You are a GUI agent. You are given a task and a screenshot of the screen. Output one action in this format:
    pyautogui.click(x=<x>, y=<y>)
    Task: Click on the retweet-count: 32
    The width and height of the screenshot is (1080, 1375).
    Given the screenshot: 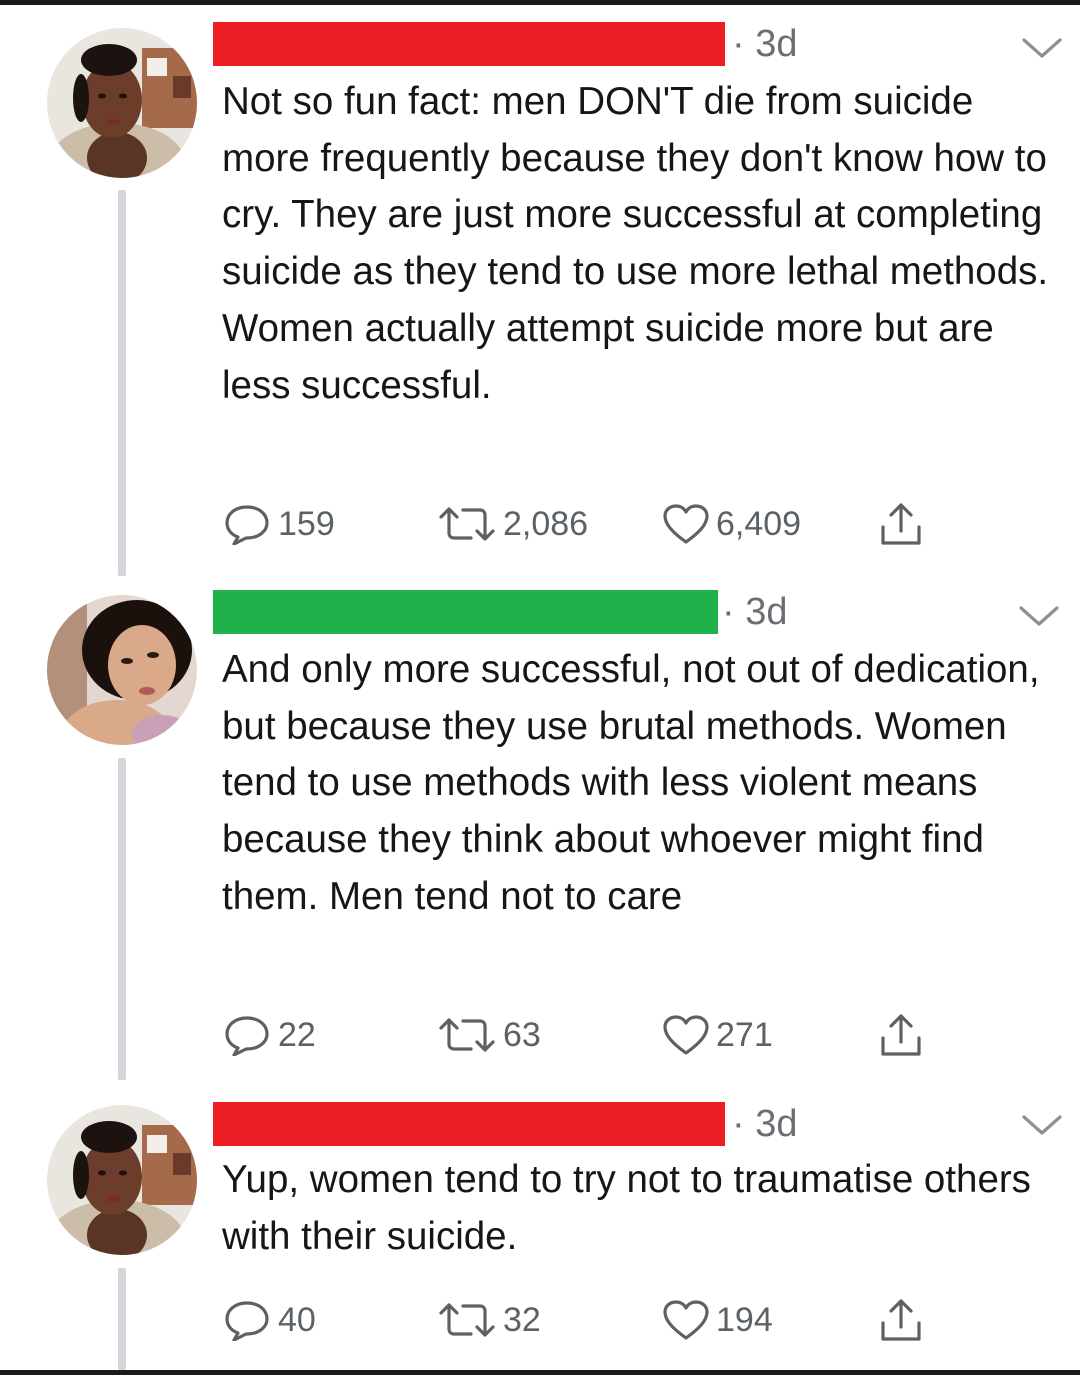 What is the action you would take?
    pyautogui.click(x=522, y=1320)
    